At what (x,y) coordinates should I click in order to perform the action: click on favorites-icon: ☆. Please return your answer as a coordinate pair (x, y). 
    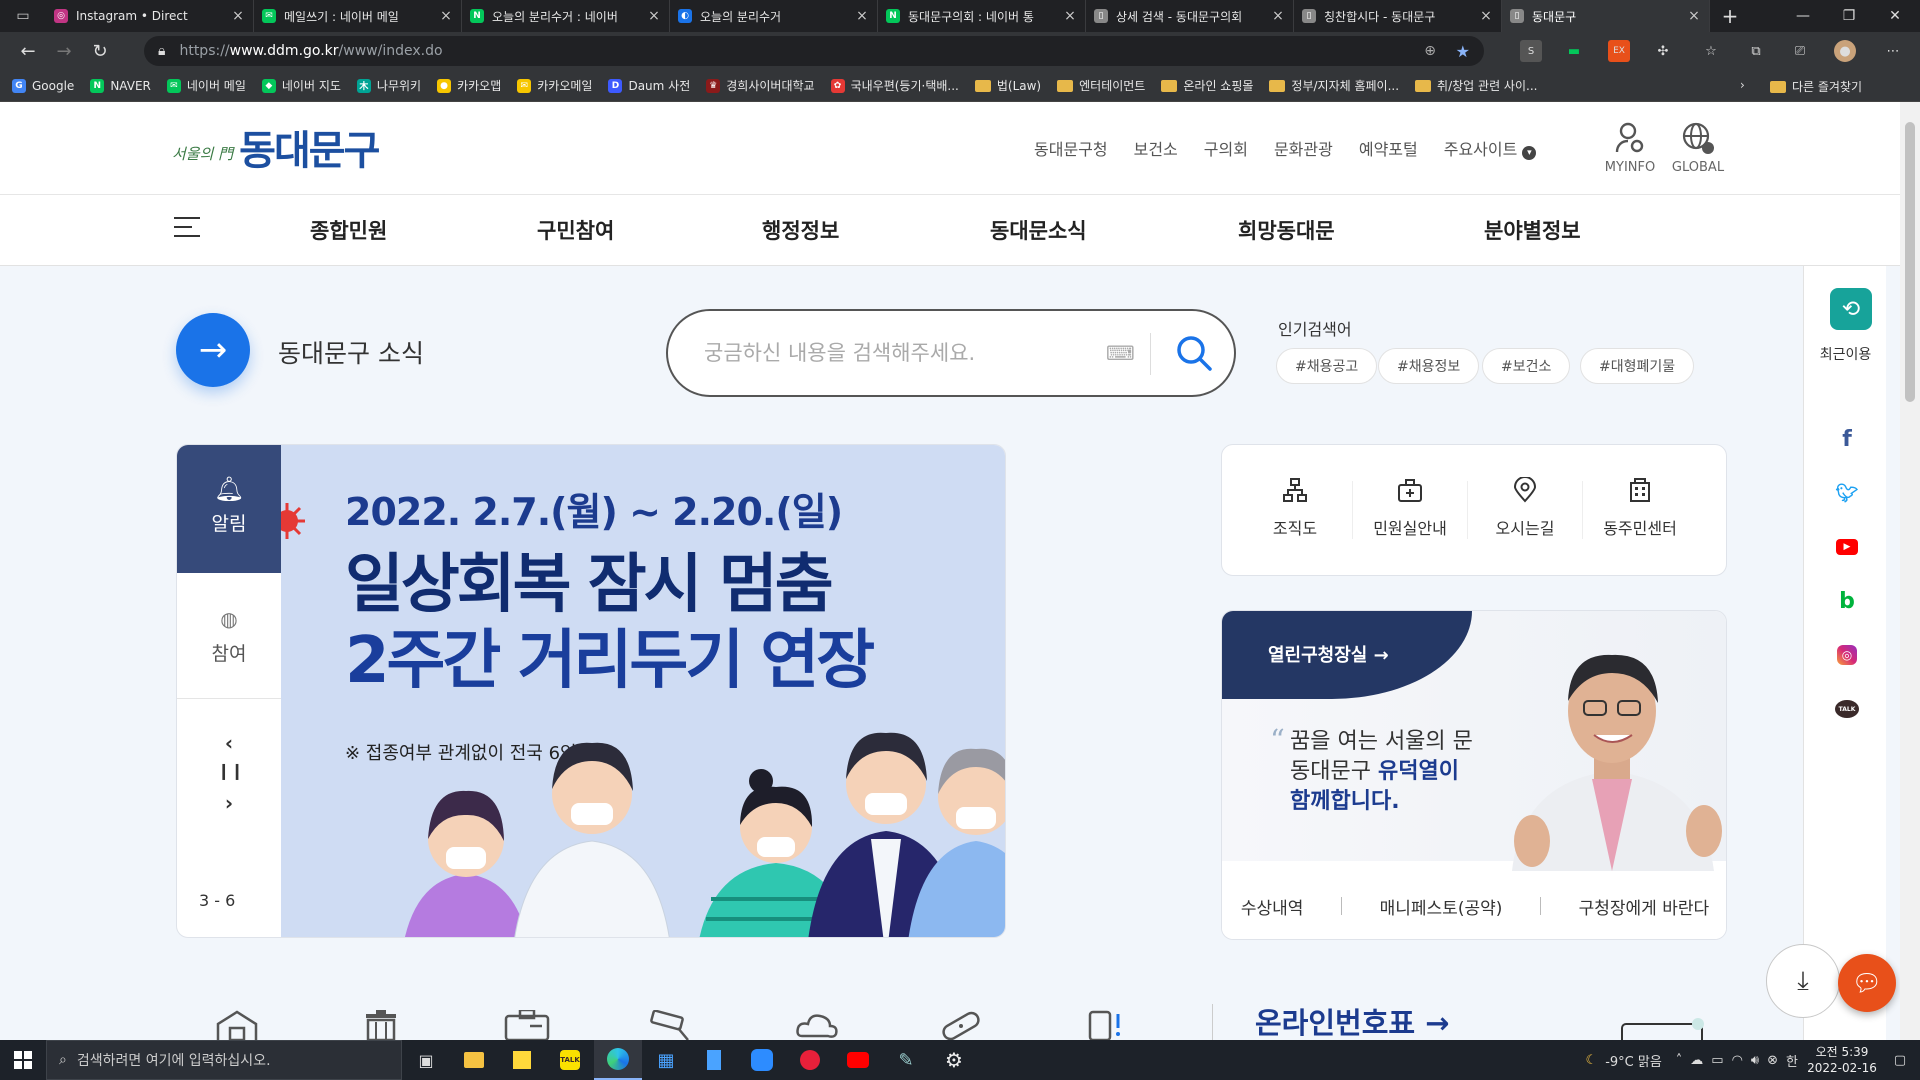
    Looking at the image, I should click on (1711, 51).